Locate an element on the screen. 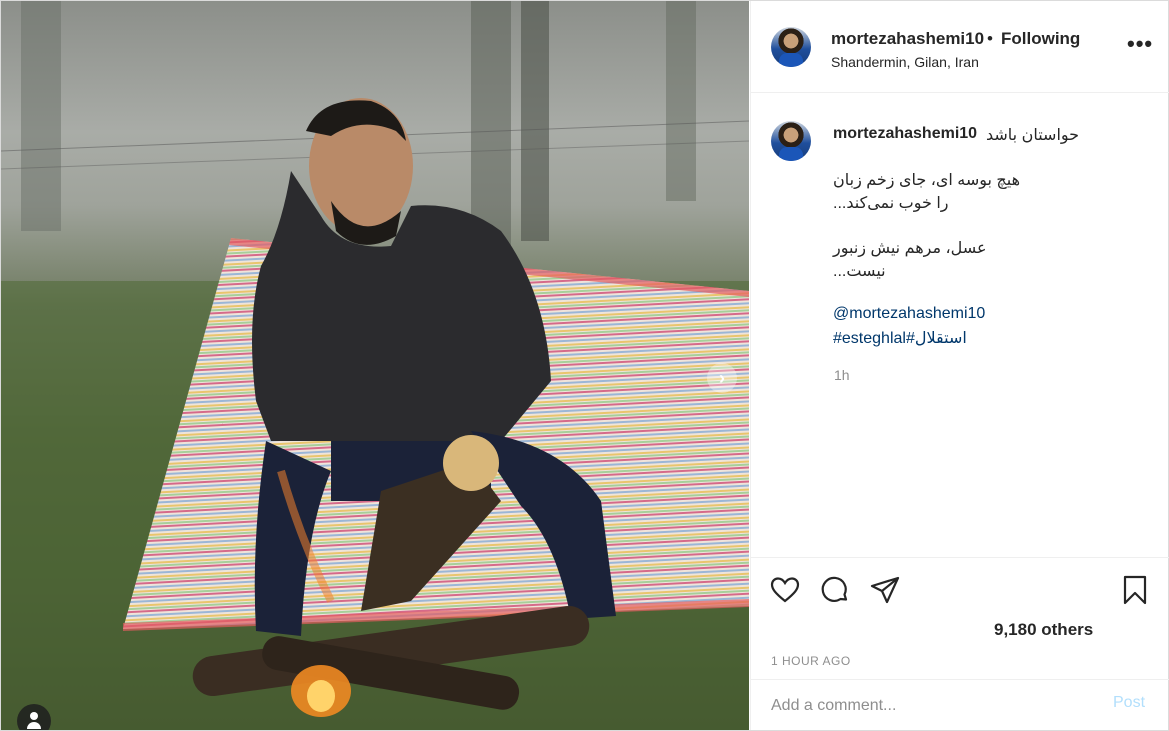 The height and width of the screenshot is (731, 1169). user-icon-head is located at coordinates (34, 716).